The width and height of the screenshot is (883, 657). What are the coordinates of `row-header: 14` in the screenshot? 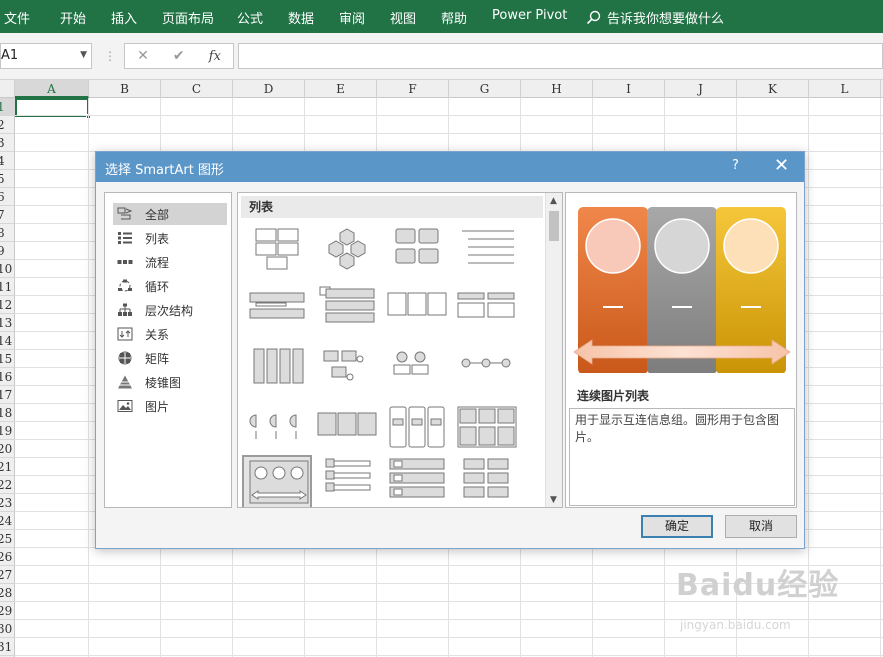 It's located at (7, 341).